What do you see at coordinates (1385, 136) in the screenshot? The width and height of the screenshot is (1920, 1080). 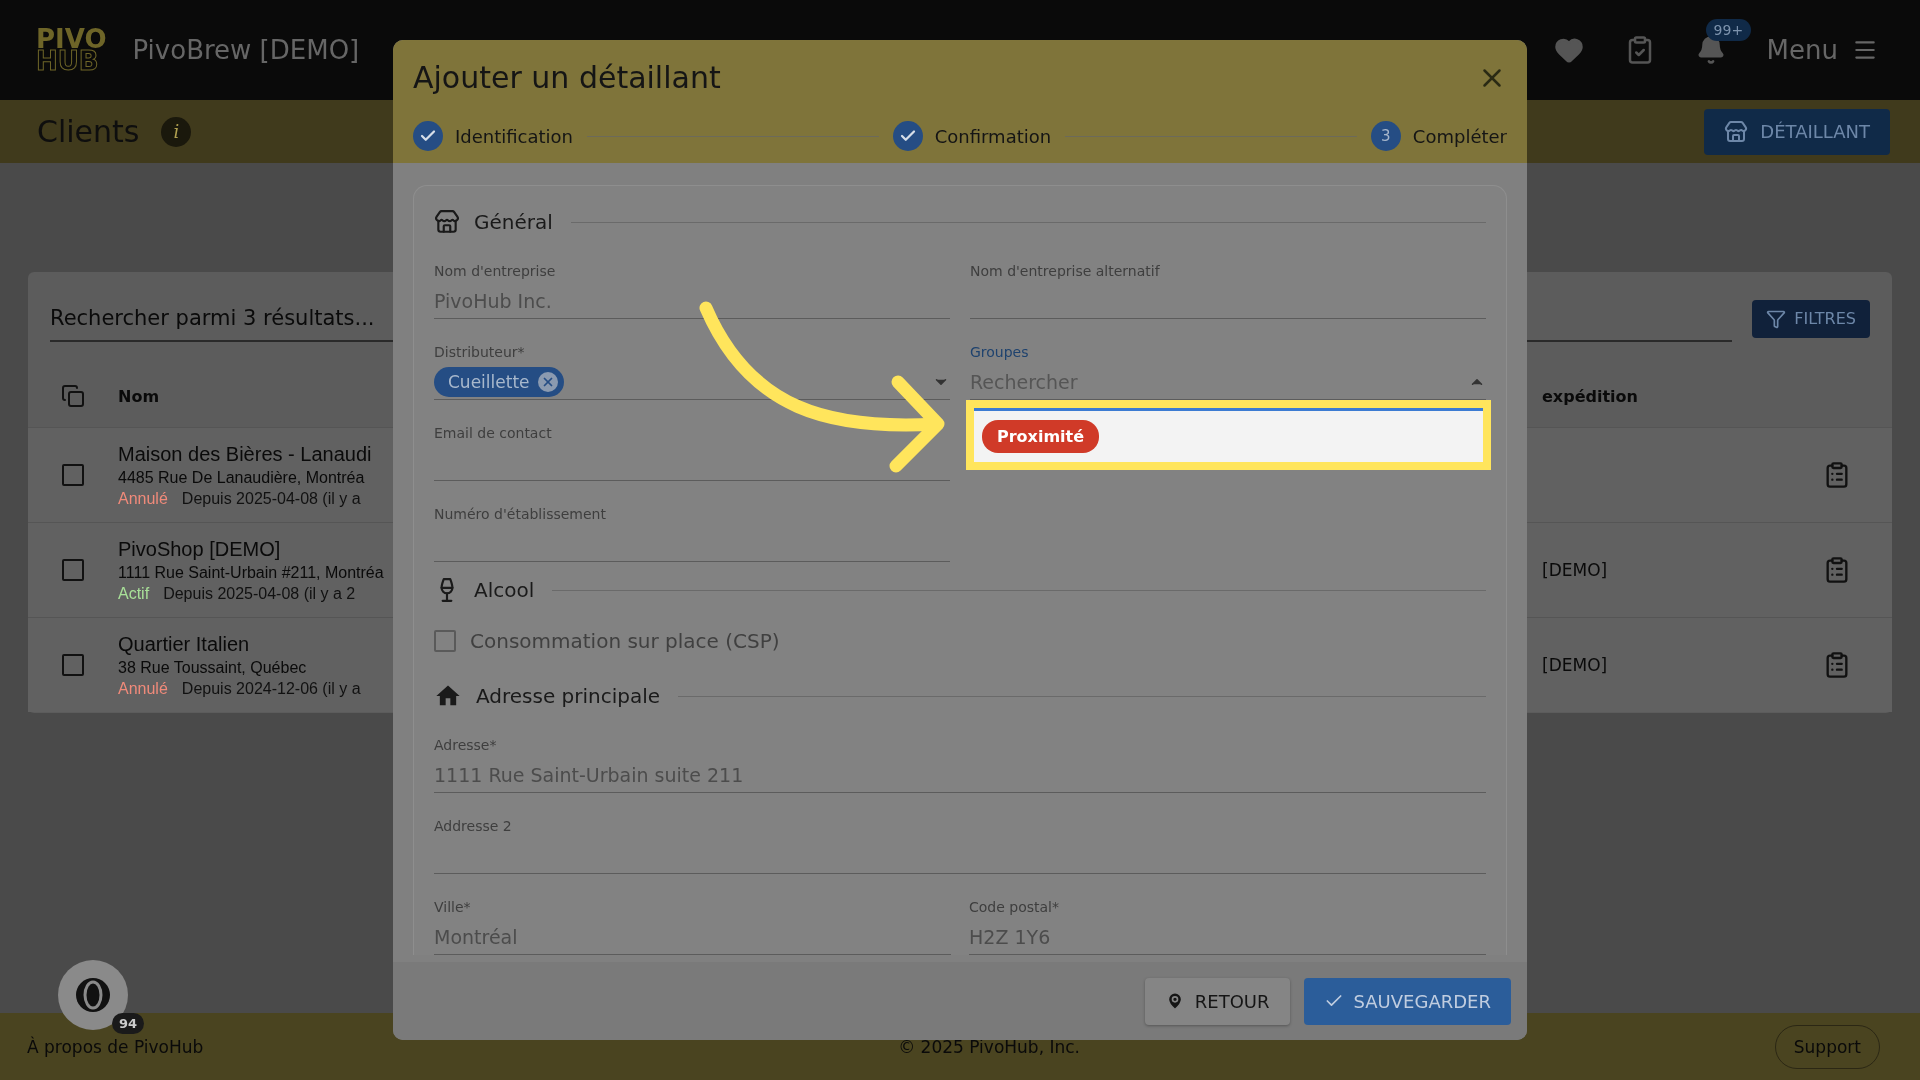 I see `step-number: 3` at bounding box center [1385, 136].